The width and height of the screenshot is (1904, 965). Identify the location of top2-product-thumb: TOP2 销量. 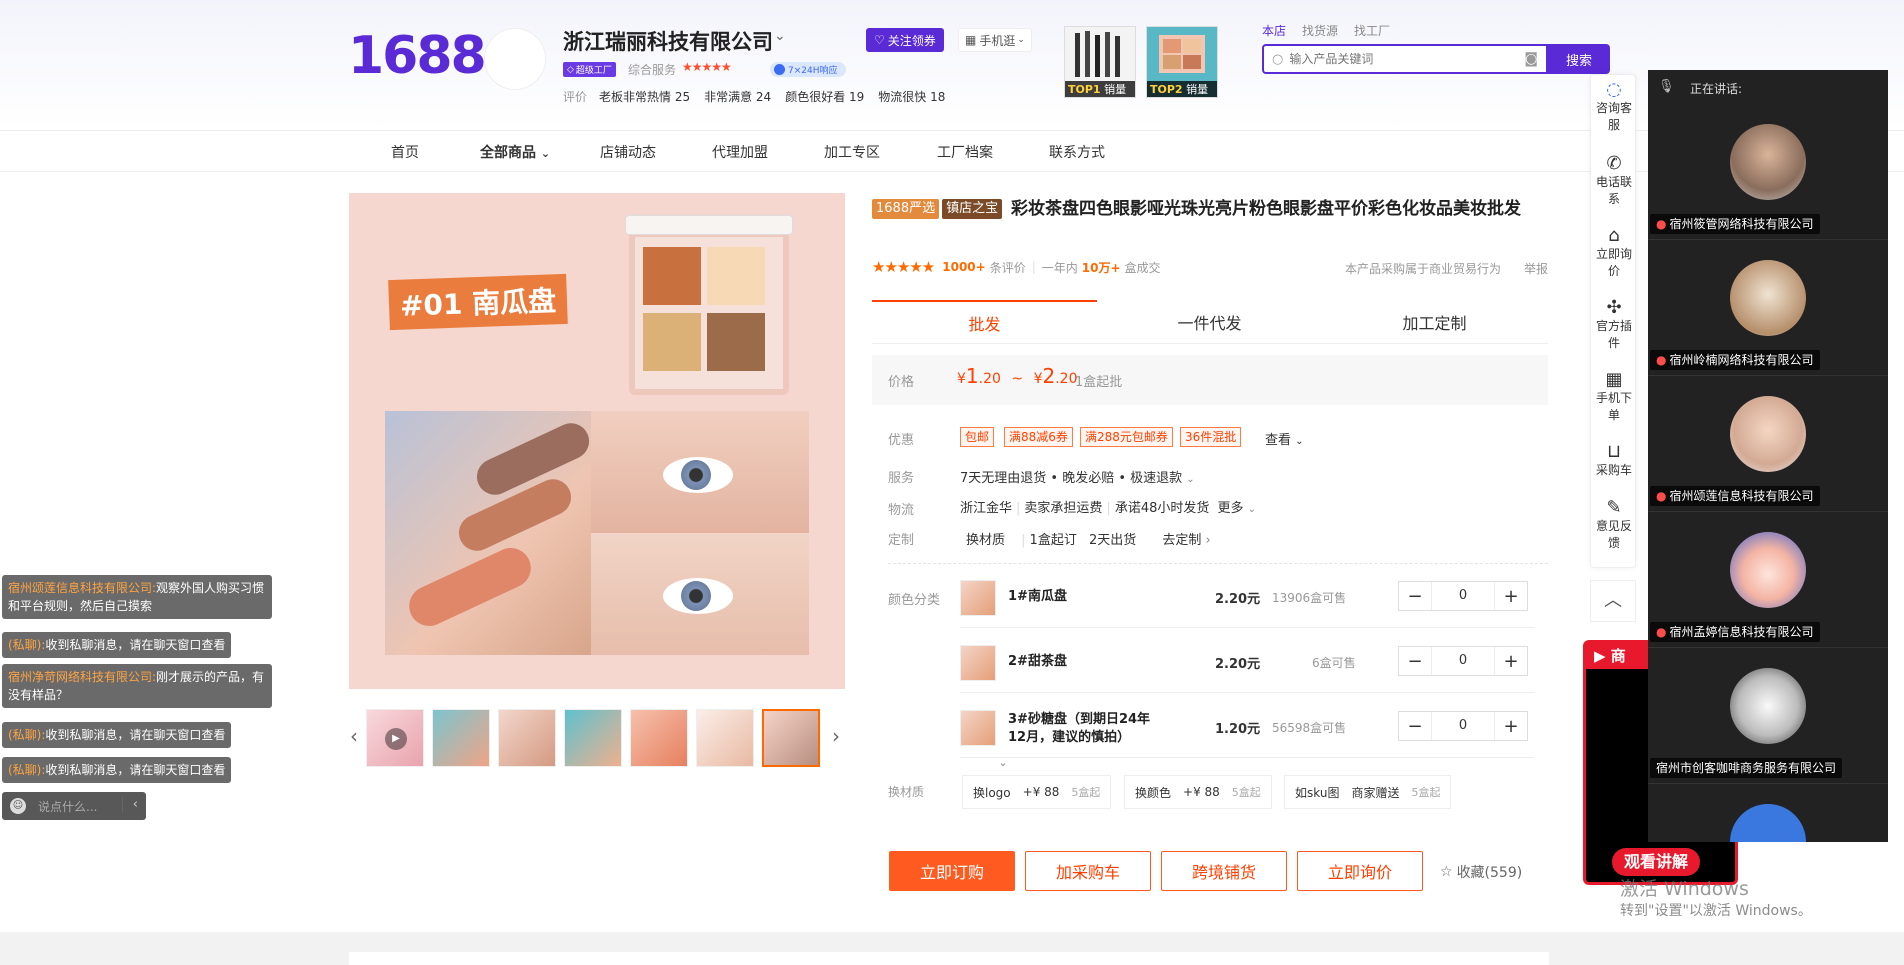
(1182, 62).